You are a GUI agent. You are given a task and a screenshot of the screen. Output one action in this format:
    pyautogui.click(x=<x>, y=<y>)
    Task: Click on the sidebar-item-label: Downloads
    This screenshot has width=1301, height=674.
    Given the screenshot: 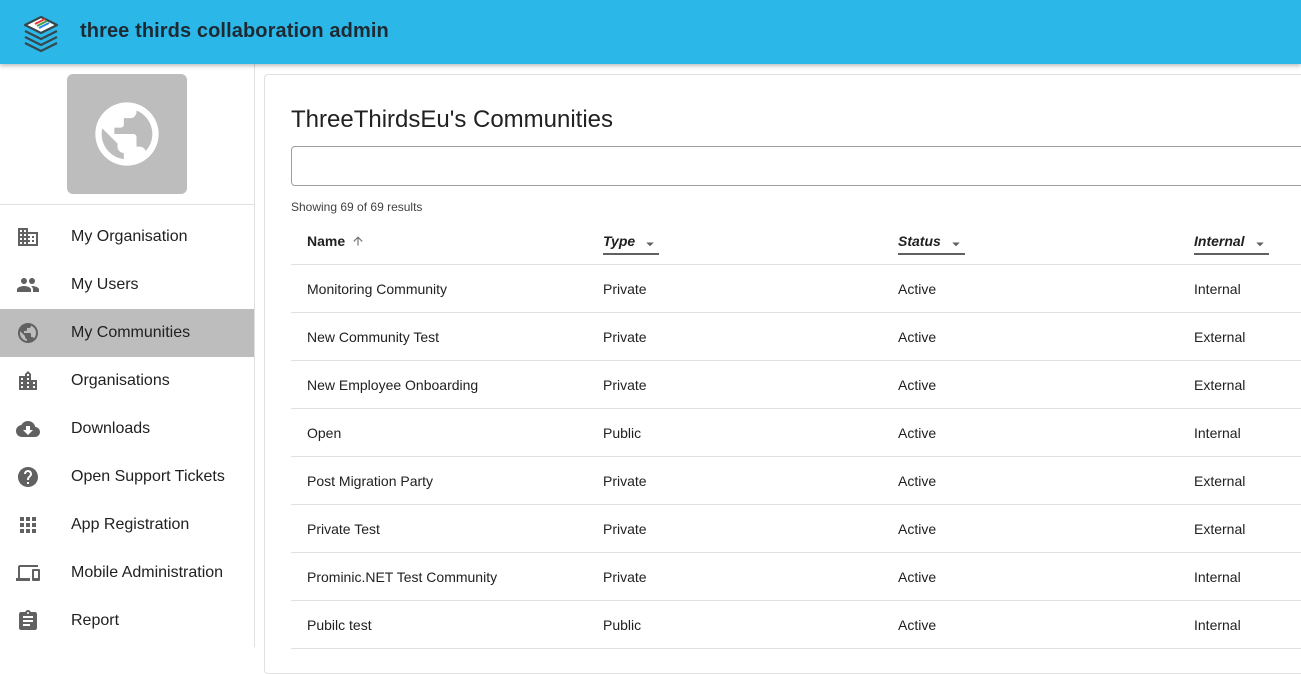 What is the action you would take?
    pyautogui.click(x=111, y=428)
    